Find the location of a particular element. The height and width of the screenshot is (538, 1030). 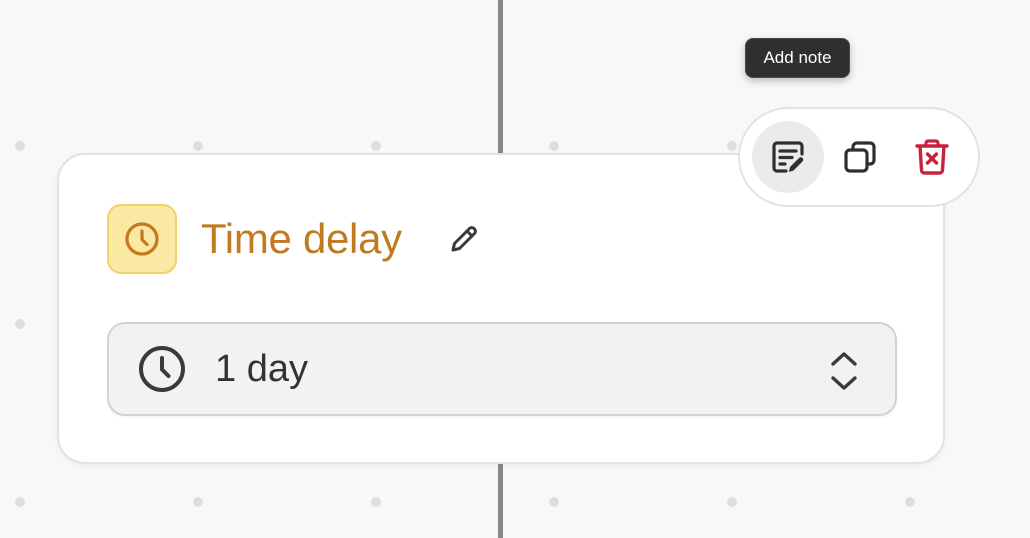

copy-icon is located at coordinates (860, 157).